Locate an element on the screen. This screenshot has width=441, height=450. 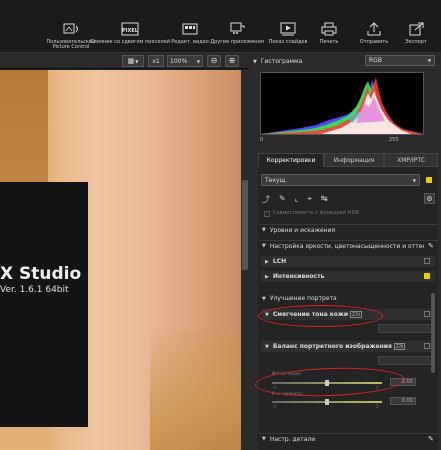
picture-control-icon is located at coordinates (71, 29).